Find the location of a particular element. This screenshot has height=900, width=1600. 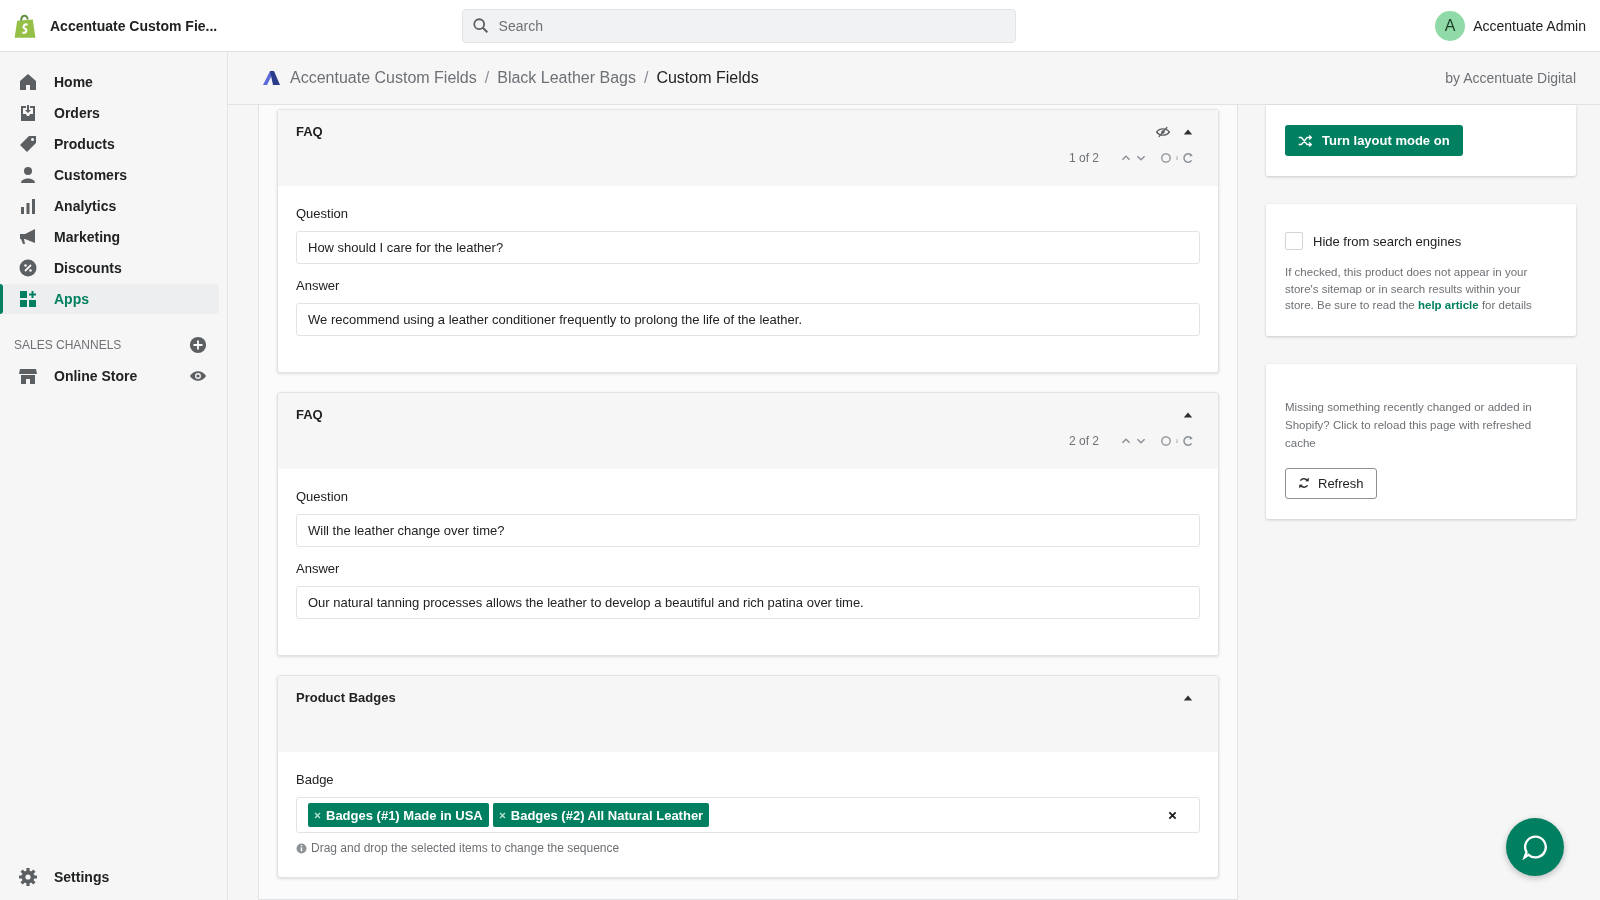

home-icon is located at coordinates (28, 81).